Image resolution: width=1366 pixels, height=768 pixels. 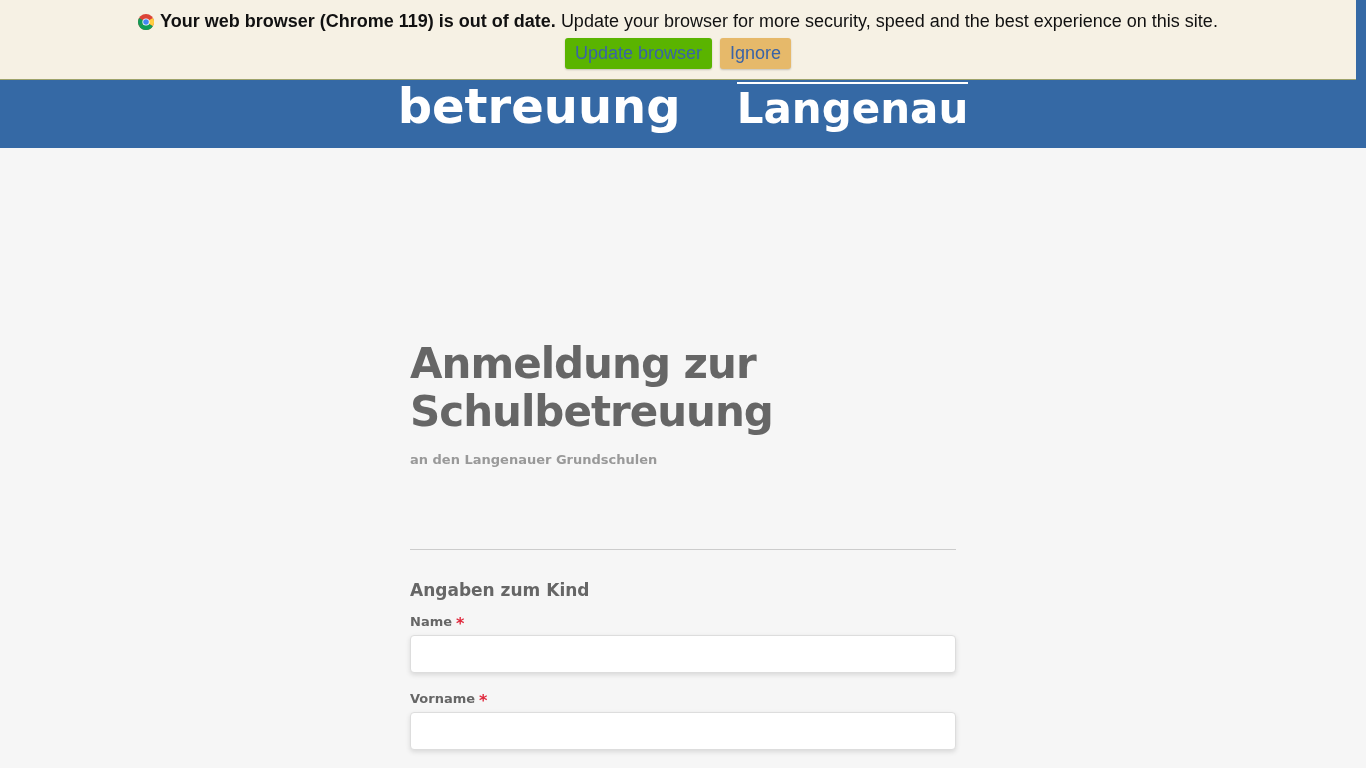 I want to click on page-subtitle: an den Langenauer Grundschulen, so click(x=534, y=459).